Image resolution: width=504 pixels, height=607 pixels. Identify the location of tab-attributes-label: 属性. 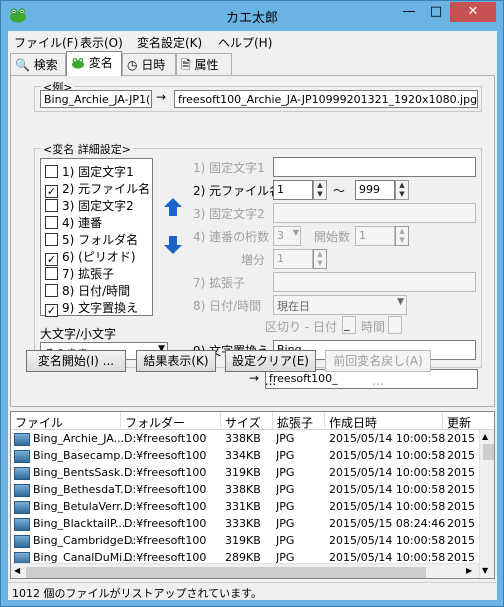
(206, 65).